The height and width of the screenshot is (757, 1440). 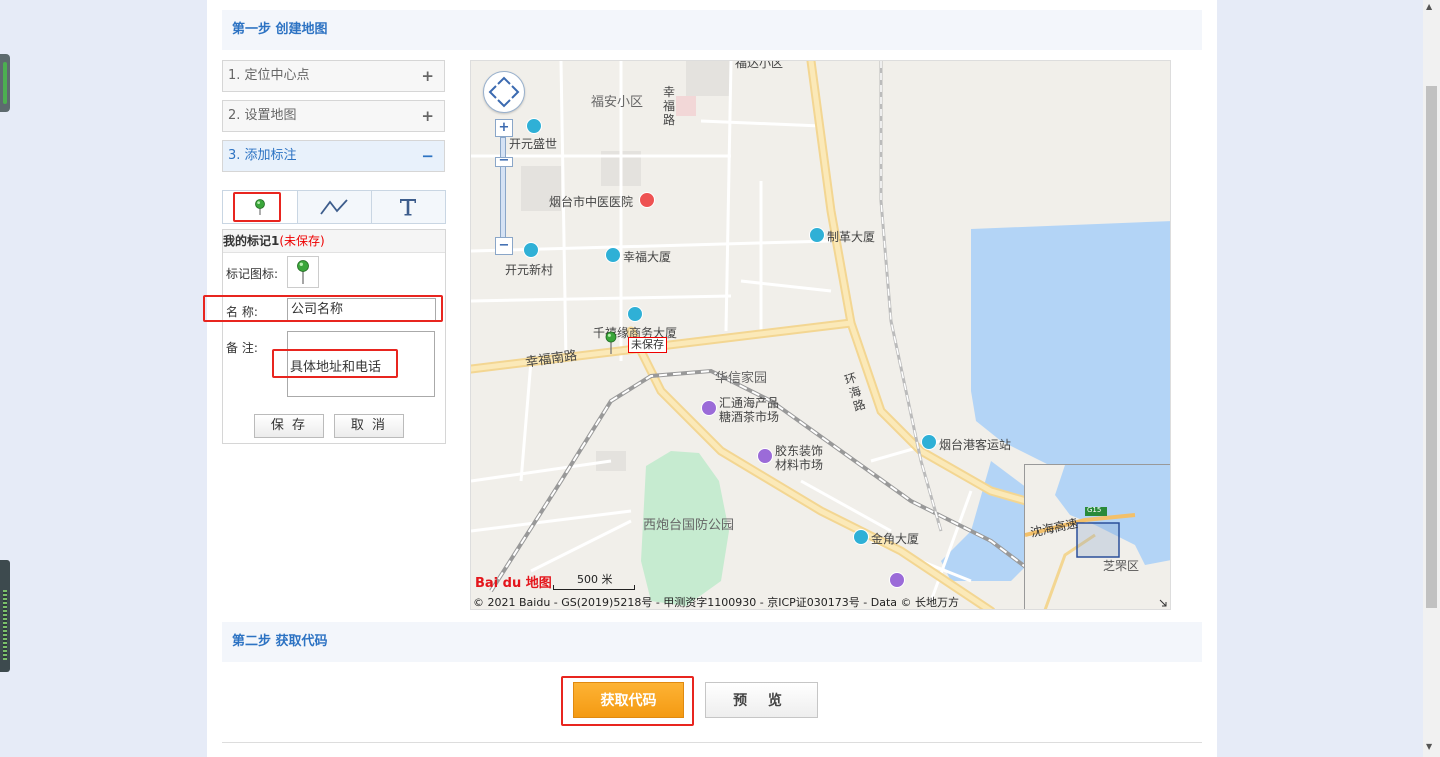 What do you see at coordinates (617, 102) in the screenshot?
I see `map-label-fuan: 福安小区` at bounding box center [617, 102].